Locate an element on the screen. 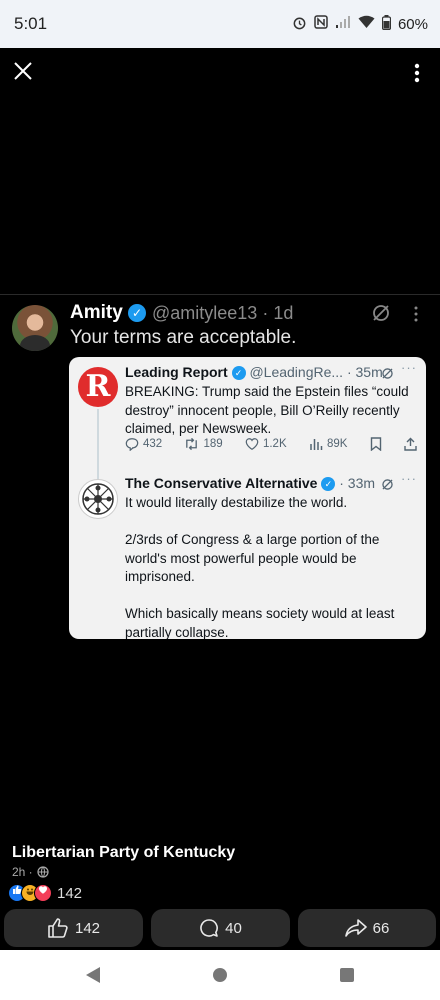 This screenshot has height=1000, width=440. author-avatar is located at coordinates (35, 328).